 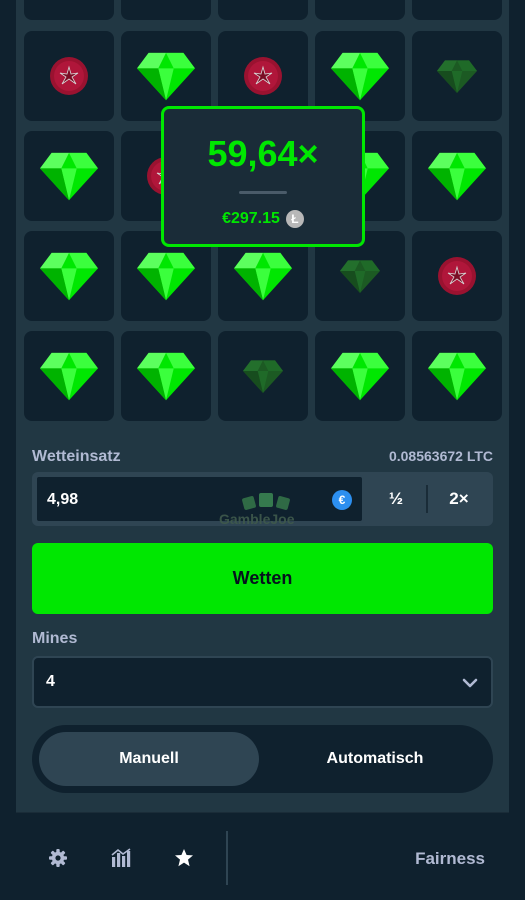 I want to click on bet-amount-group: 4,98 GambleJoe € ½ 2×, so click(x=262, y=499).